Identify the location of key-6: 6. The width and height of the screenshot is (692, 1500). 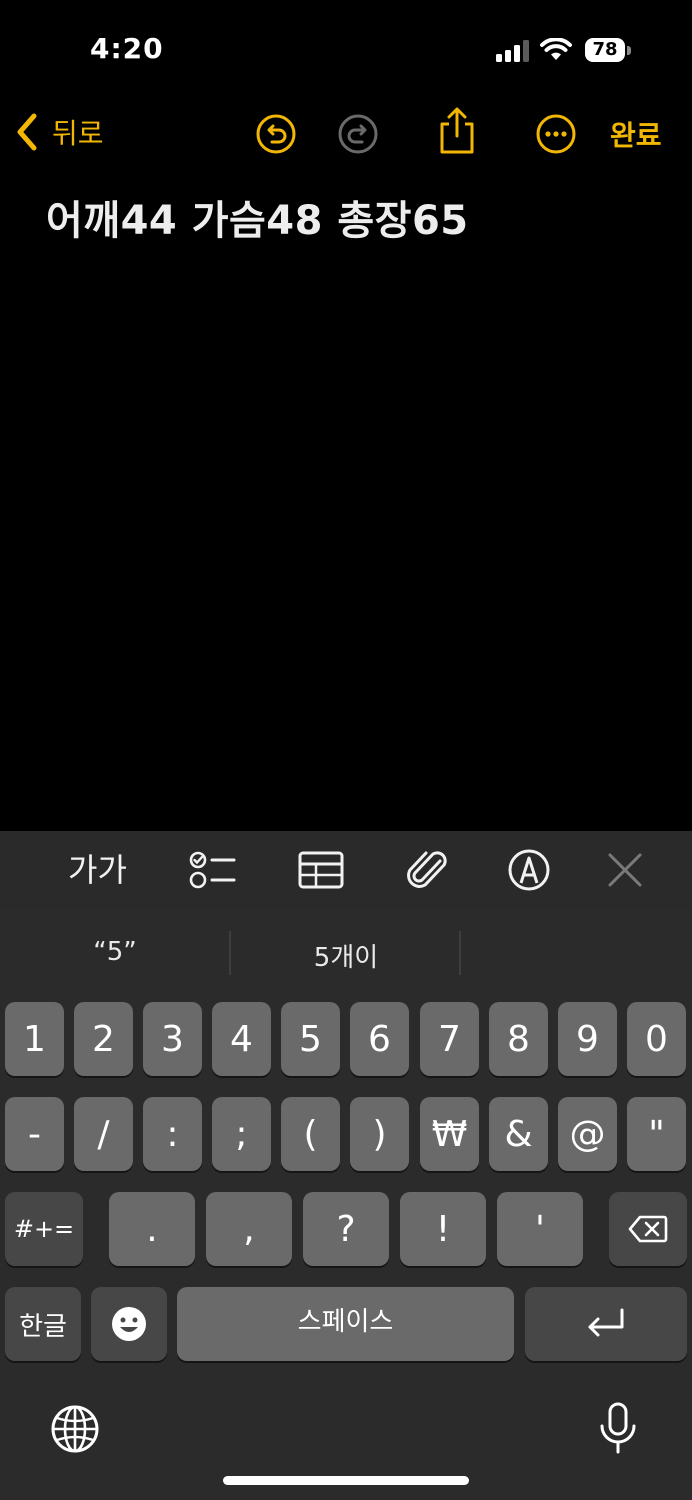
(379, 1039).